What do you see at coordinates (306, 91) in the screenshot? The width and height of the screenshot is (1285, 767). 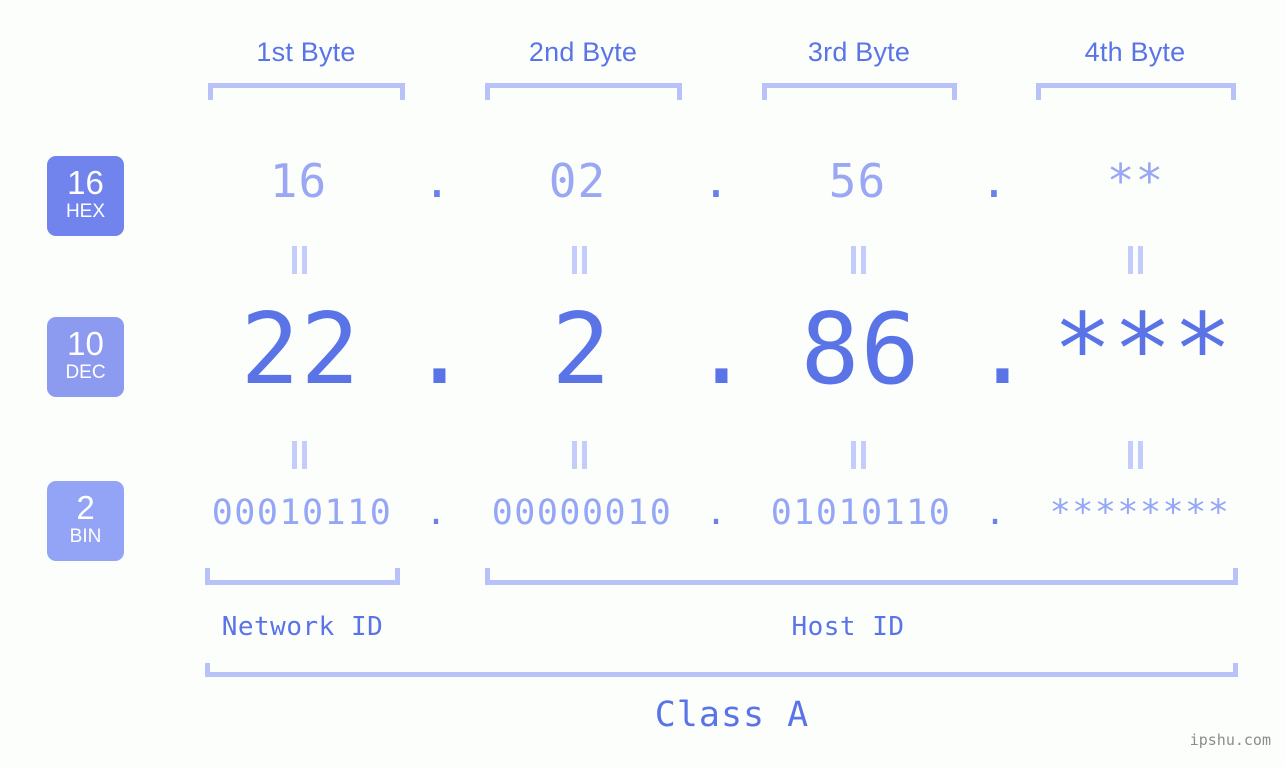 I see `byte-bracket-1-icon` at bounding box center [306, 91].